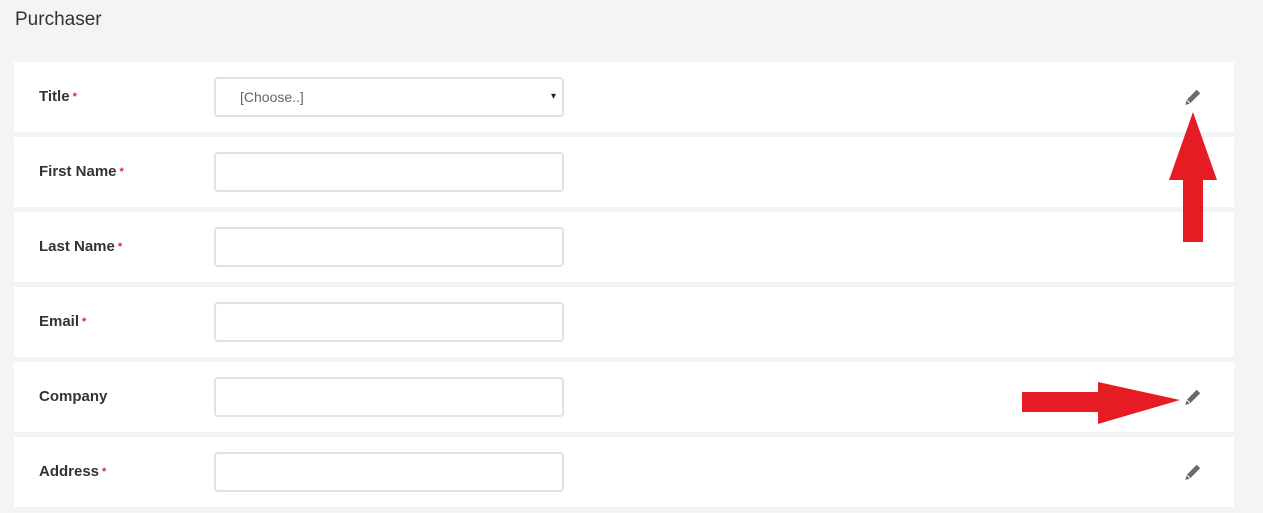 Image resolution: width=1263 pixels, height=513 pixels. What do you see at coordinates (624, 172) in the screenshot?
I see `form-row-first-name: First Name *` at bounding box center [624, 172].